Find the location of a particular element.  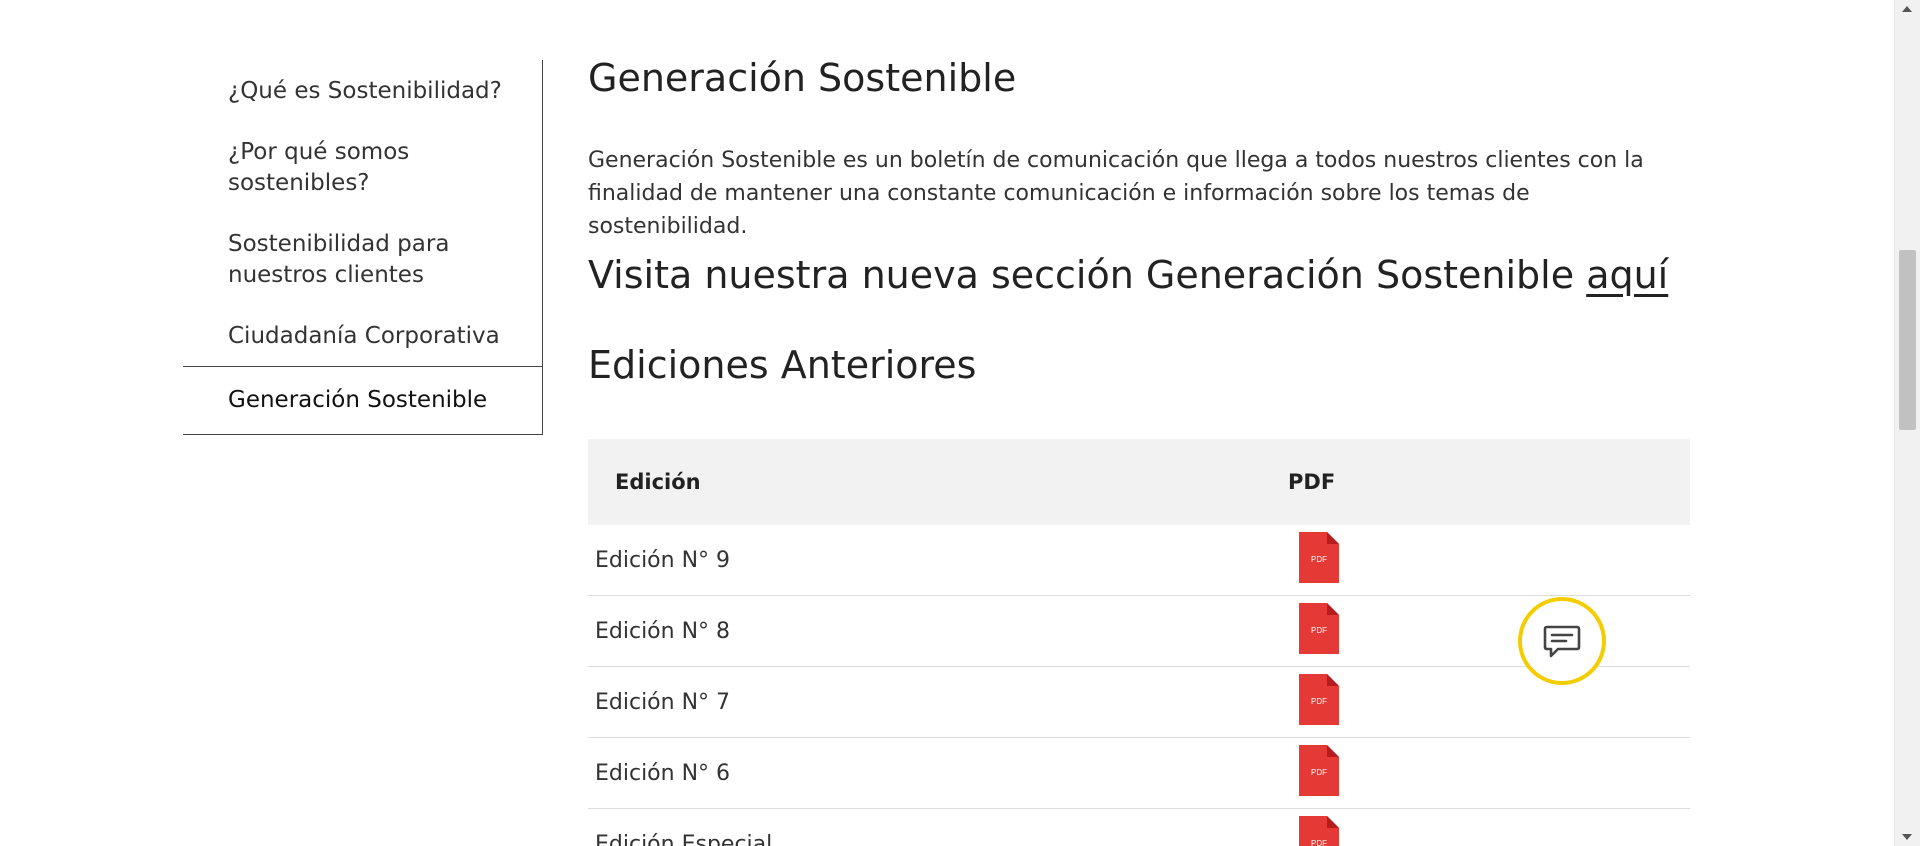

chat-bubble-icon is located at coordinates (1562, 641).